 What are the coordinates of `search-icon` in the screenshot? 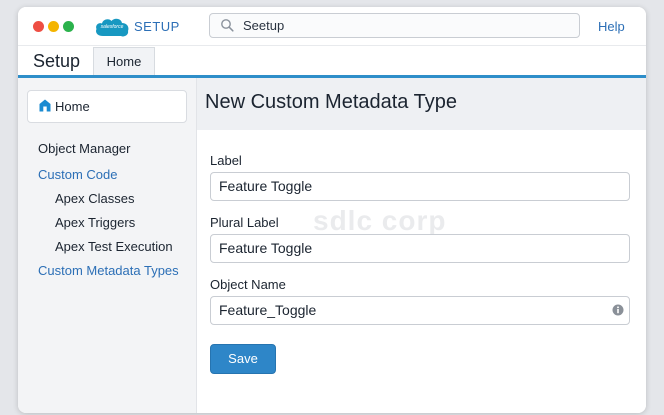 It's located at (227, 25).